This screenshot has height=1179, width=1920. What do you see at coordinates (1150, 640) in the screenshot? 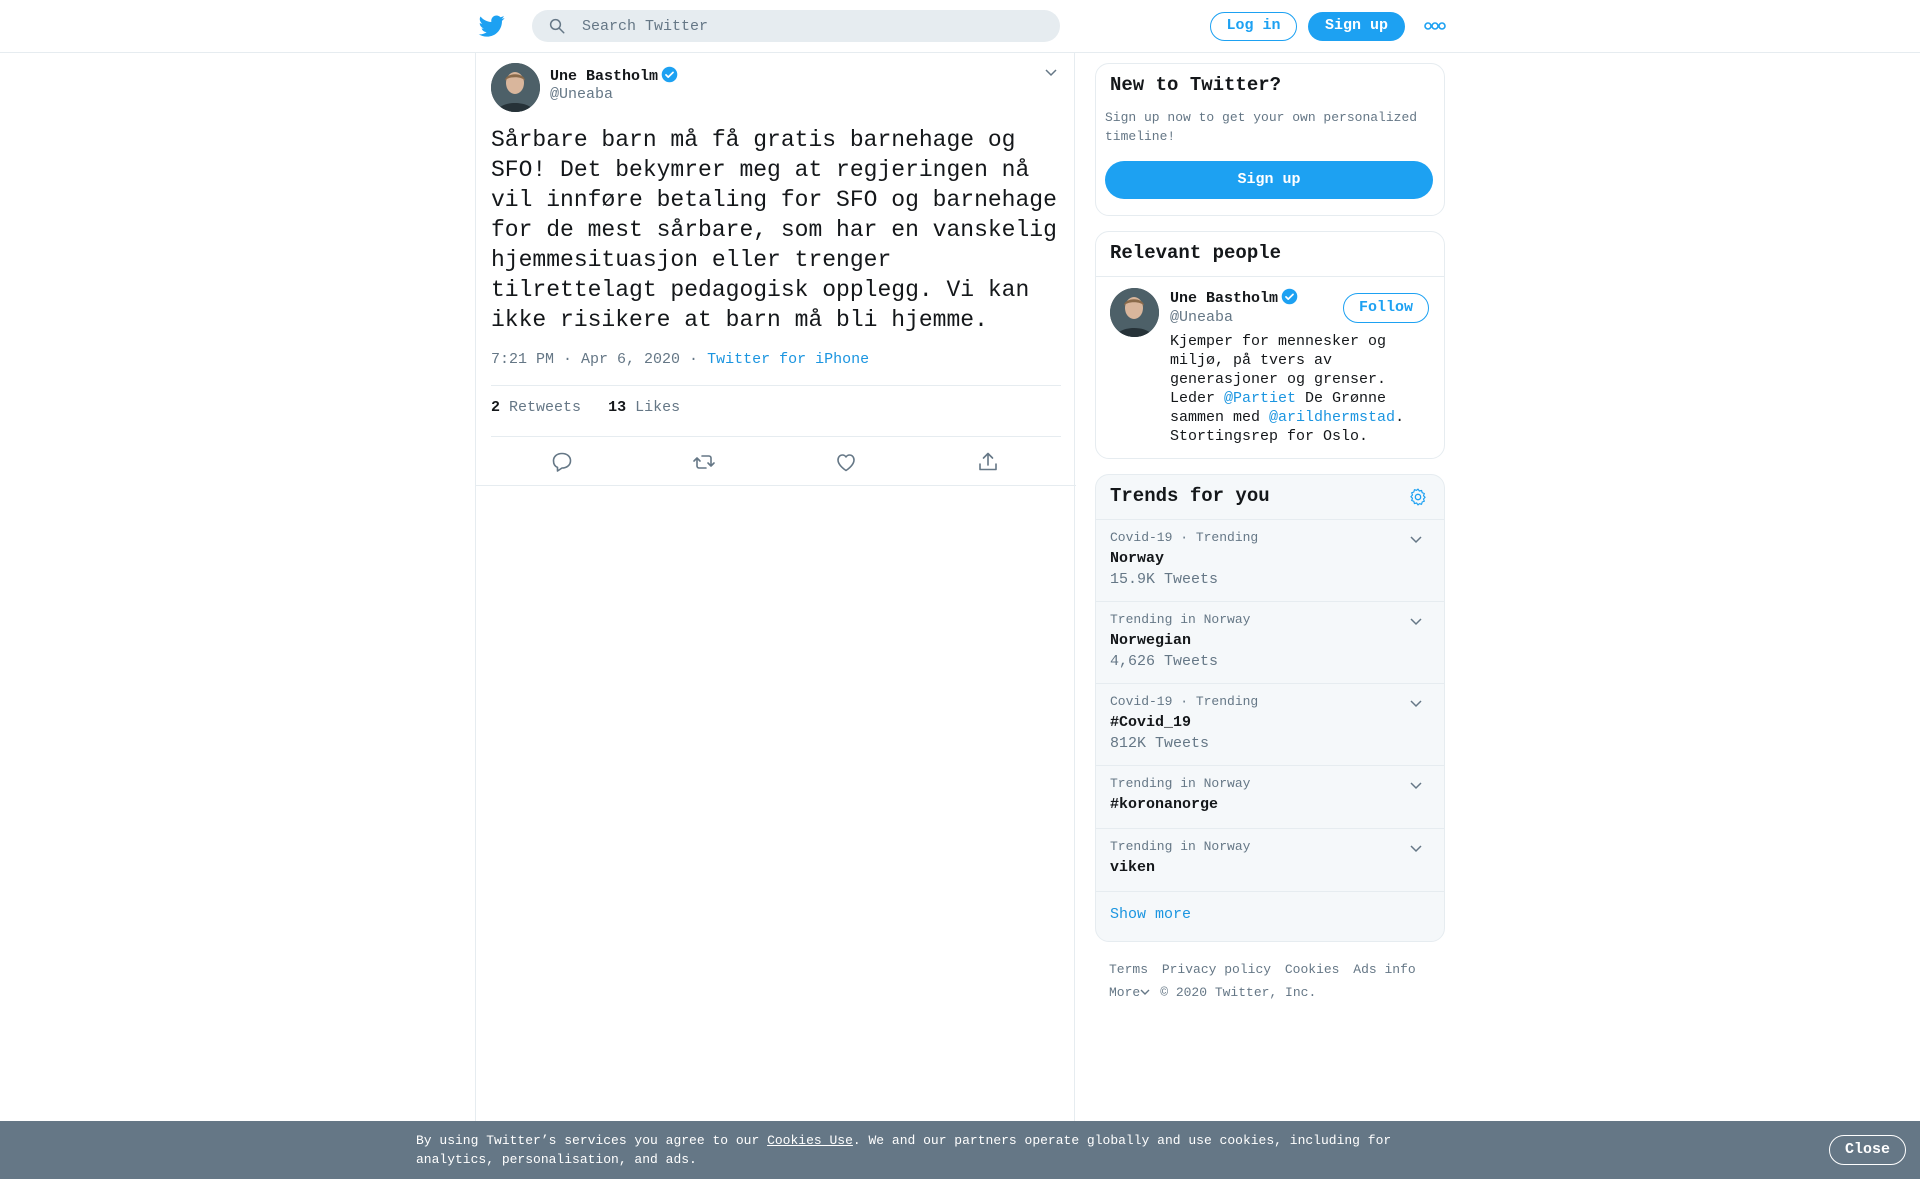
I see `trend-name: Norwegian` at bounding box center [1150, 640].